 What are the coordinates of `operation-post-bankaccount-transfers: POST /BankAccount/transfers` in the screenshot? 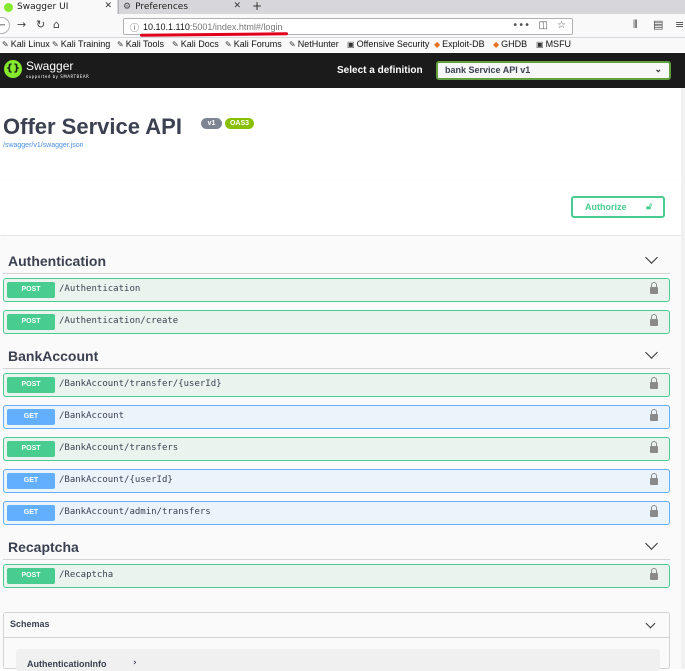 It's located at (336, 449).